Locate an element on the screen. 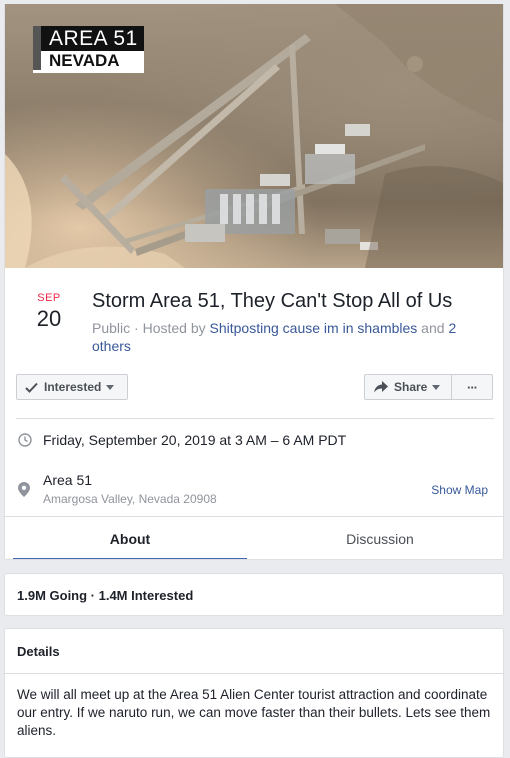 The height and width of the screenshot is (758, 510). more-dots-icon: ··· is located at coordinates (472, 387).